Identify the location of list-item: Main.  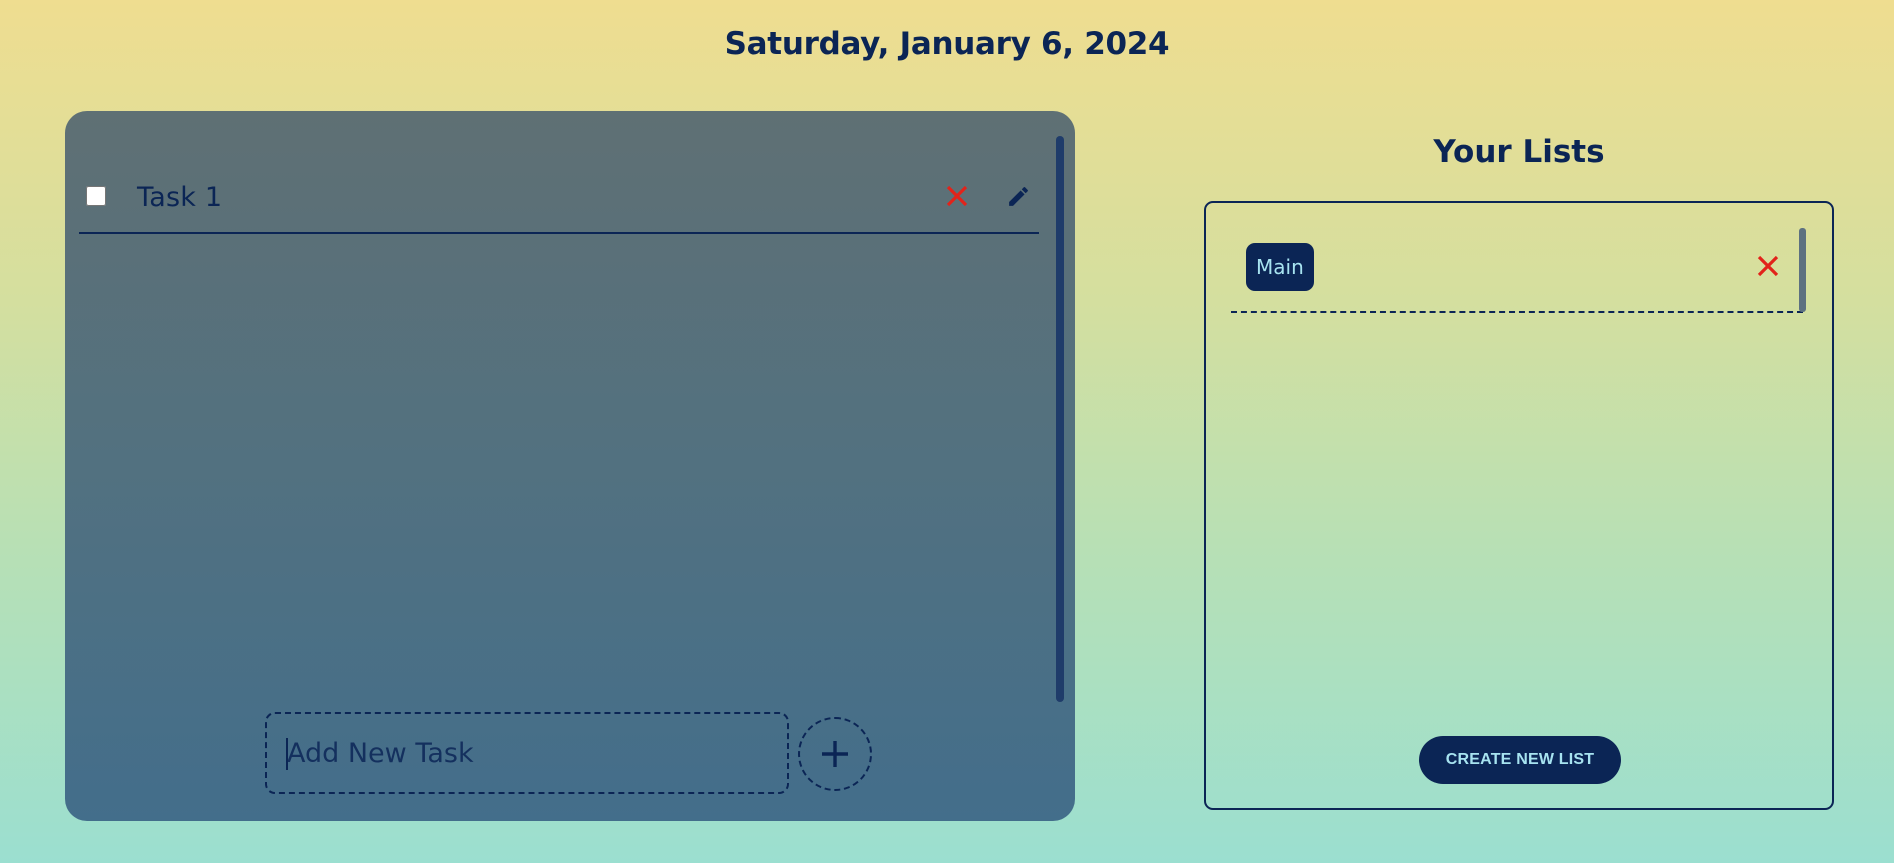
(1517, 278).